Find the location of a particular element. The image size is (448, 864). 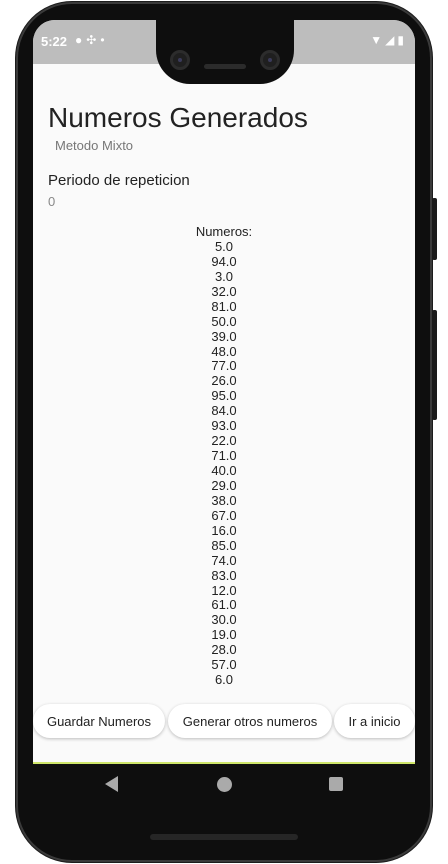

generate-numbers-button: Generar otros numeros is located at coordinates (250, 721).